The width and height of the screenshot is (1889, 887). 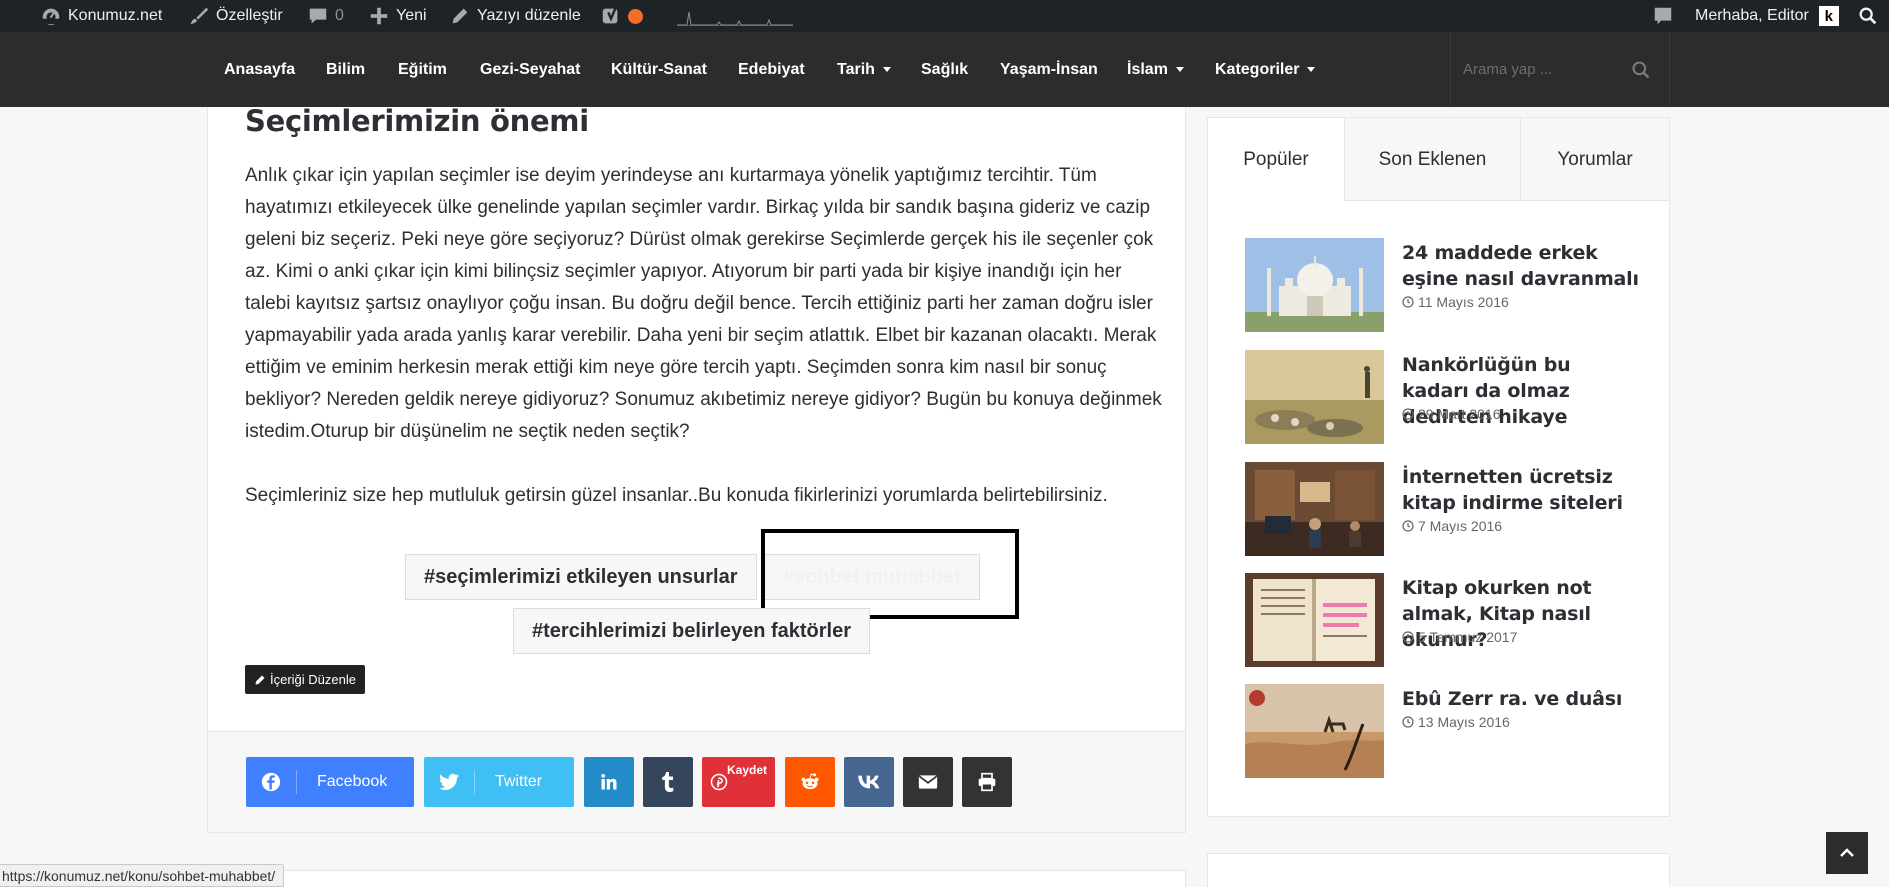 I want to click on library-image, so click(x=1314, y=509).